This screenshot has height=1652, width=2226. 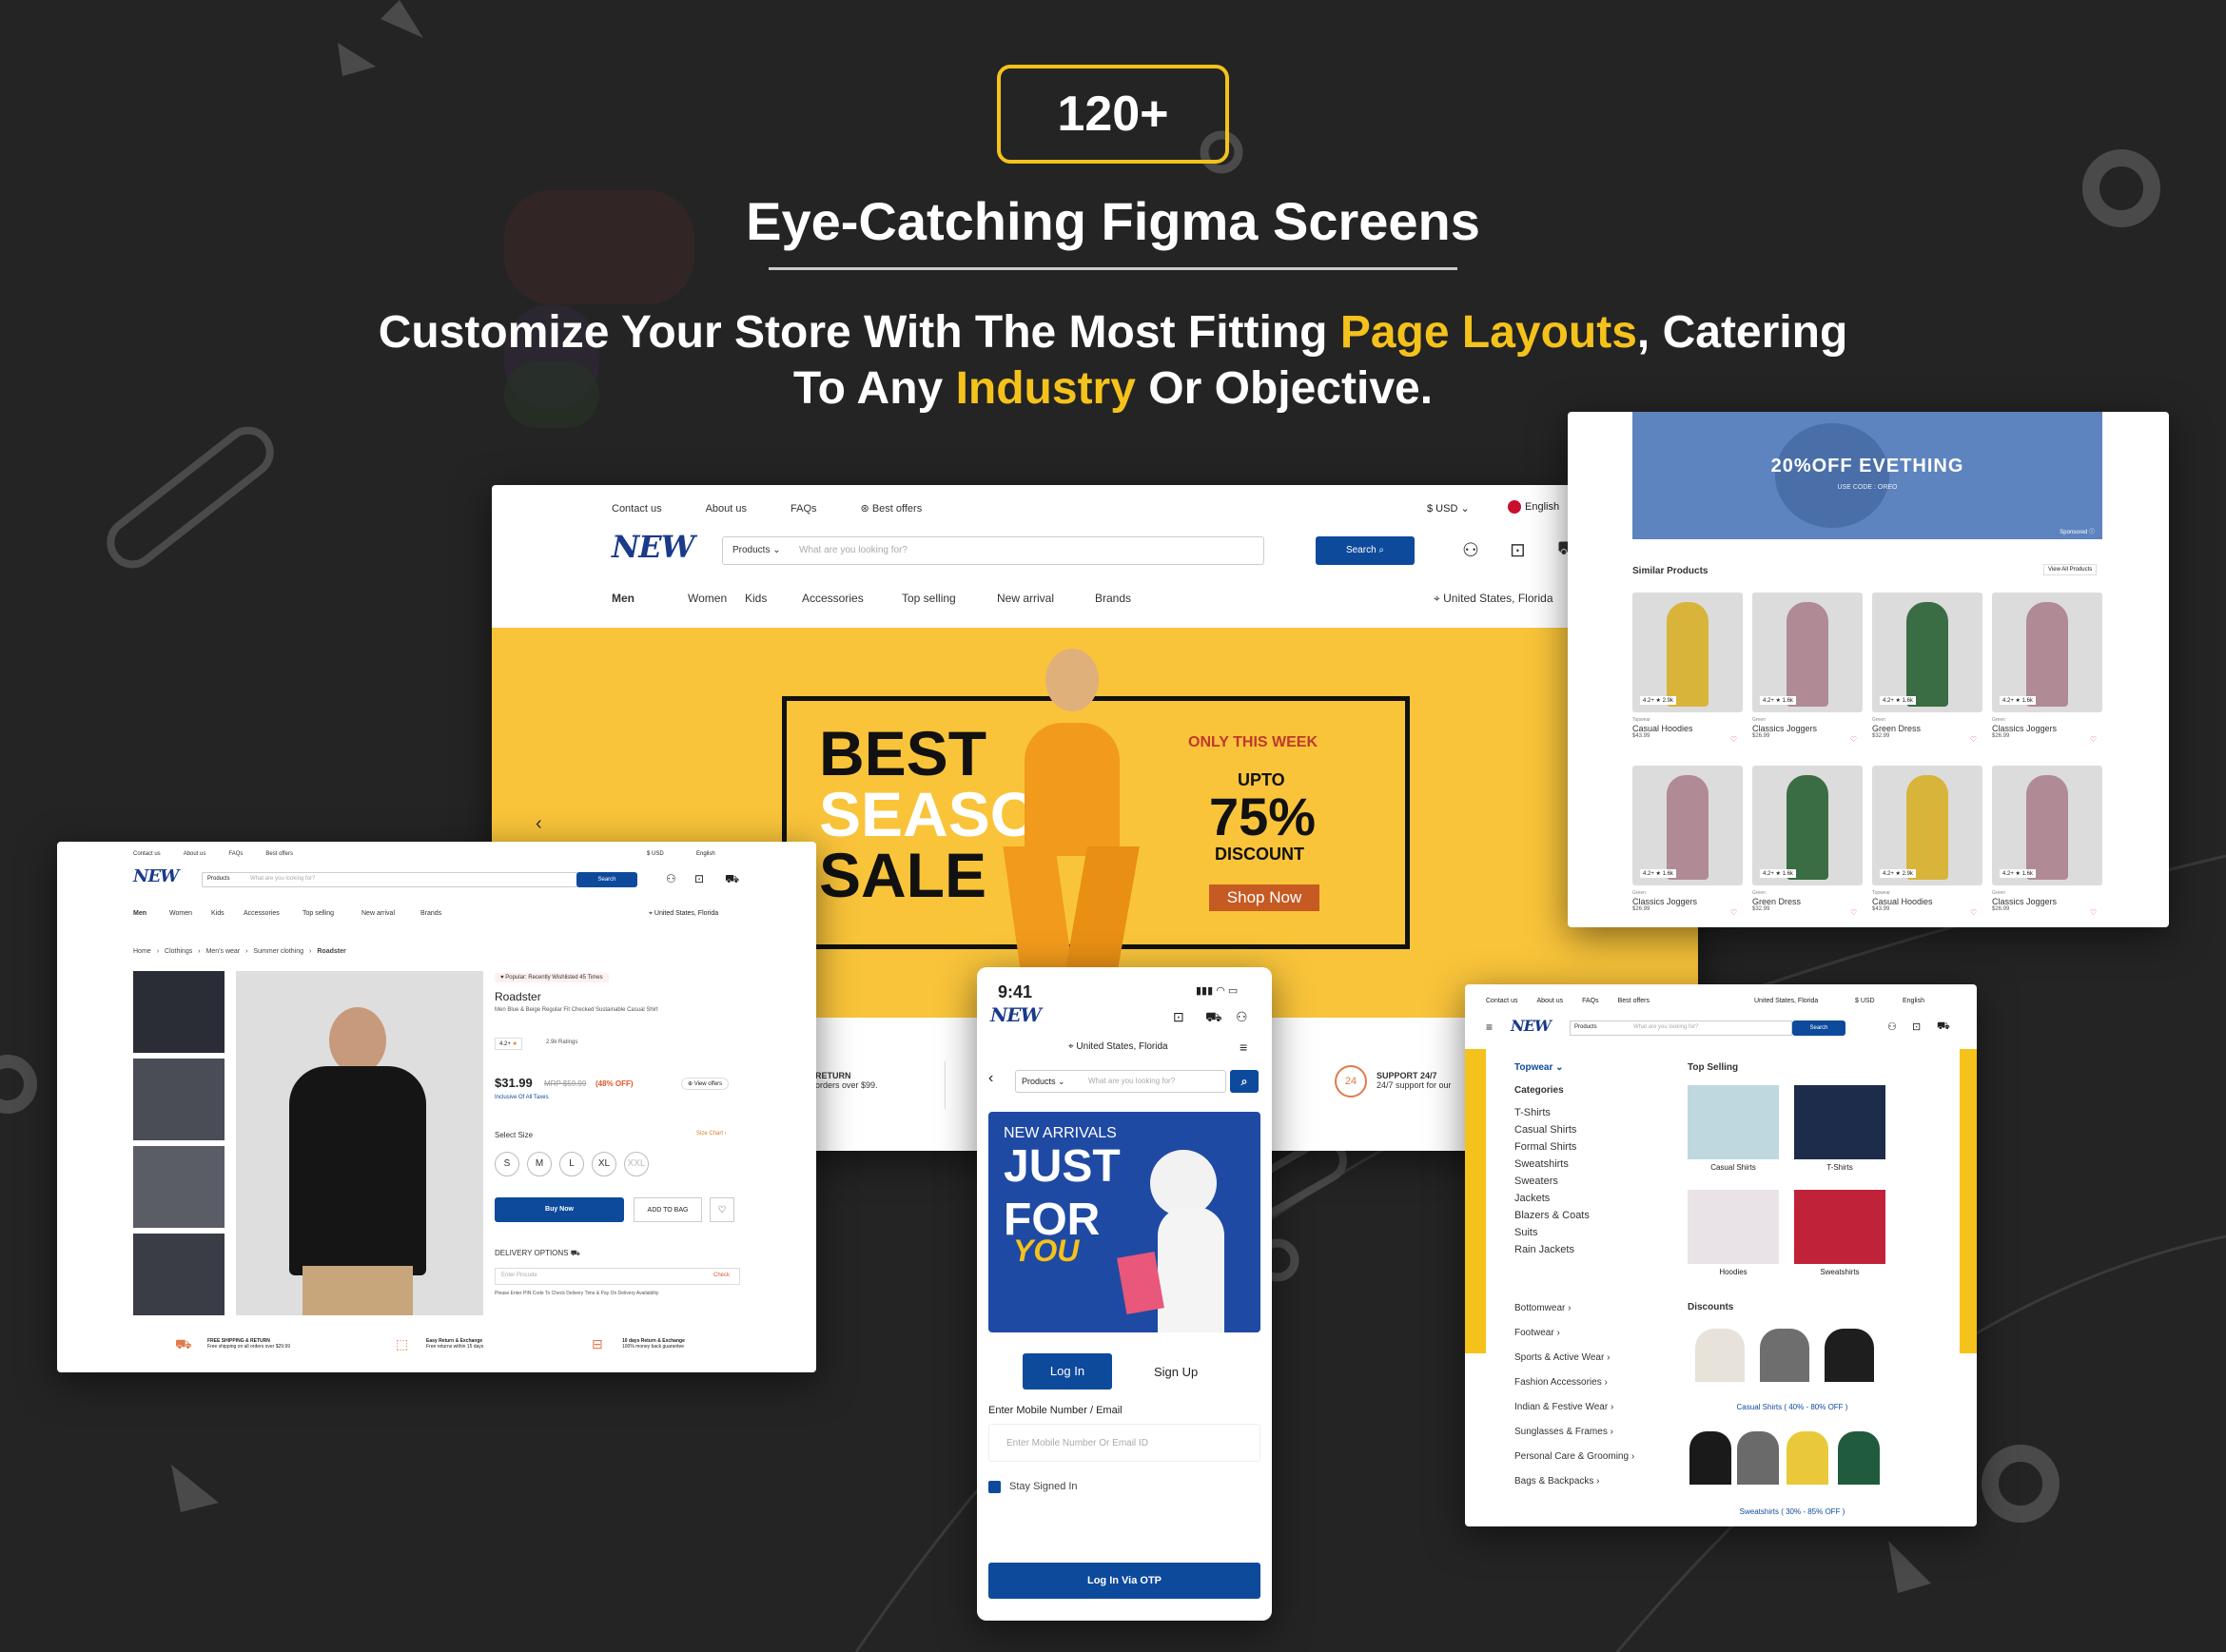 I want to click on check-button: Check, so click(x=721, y=1275).